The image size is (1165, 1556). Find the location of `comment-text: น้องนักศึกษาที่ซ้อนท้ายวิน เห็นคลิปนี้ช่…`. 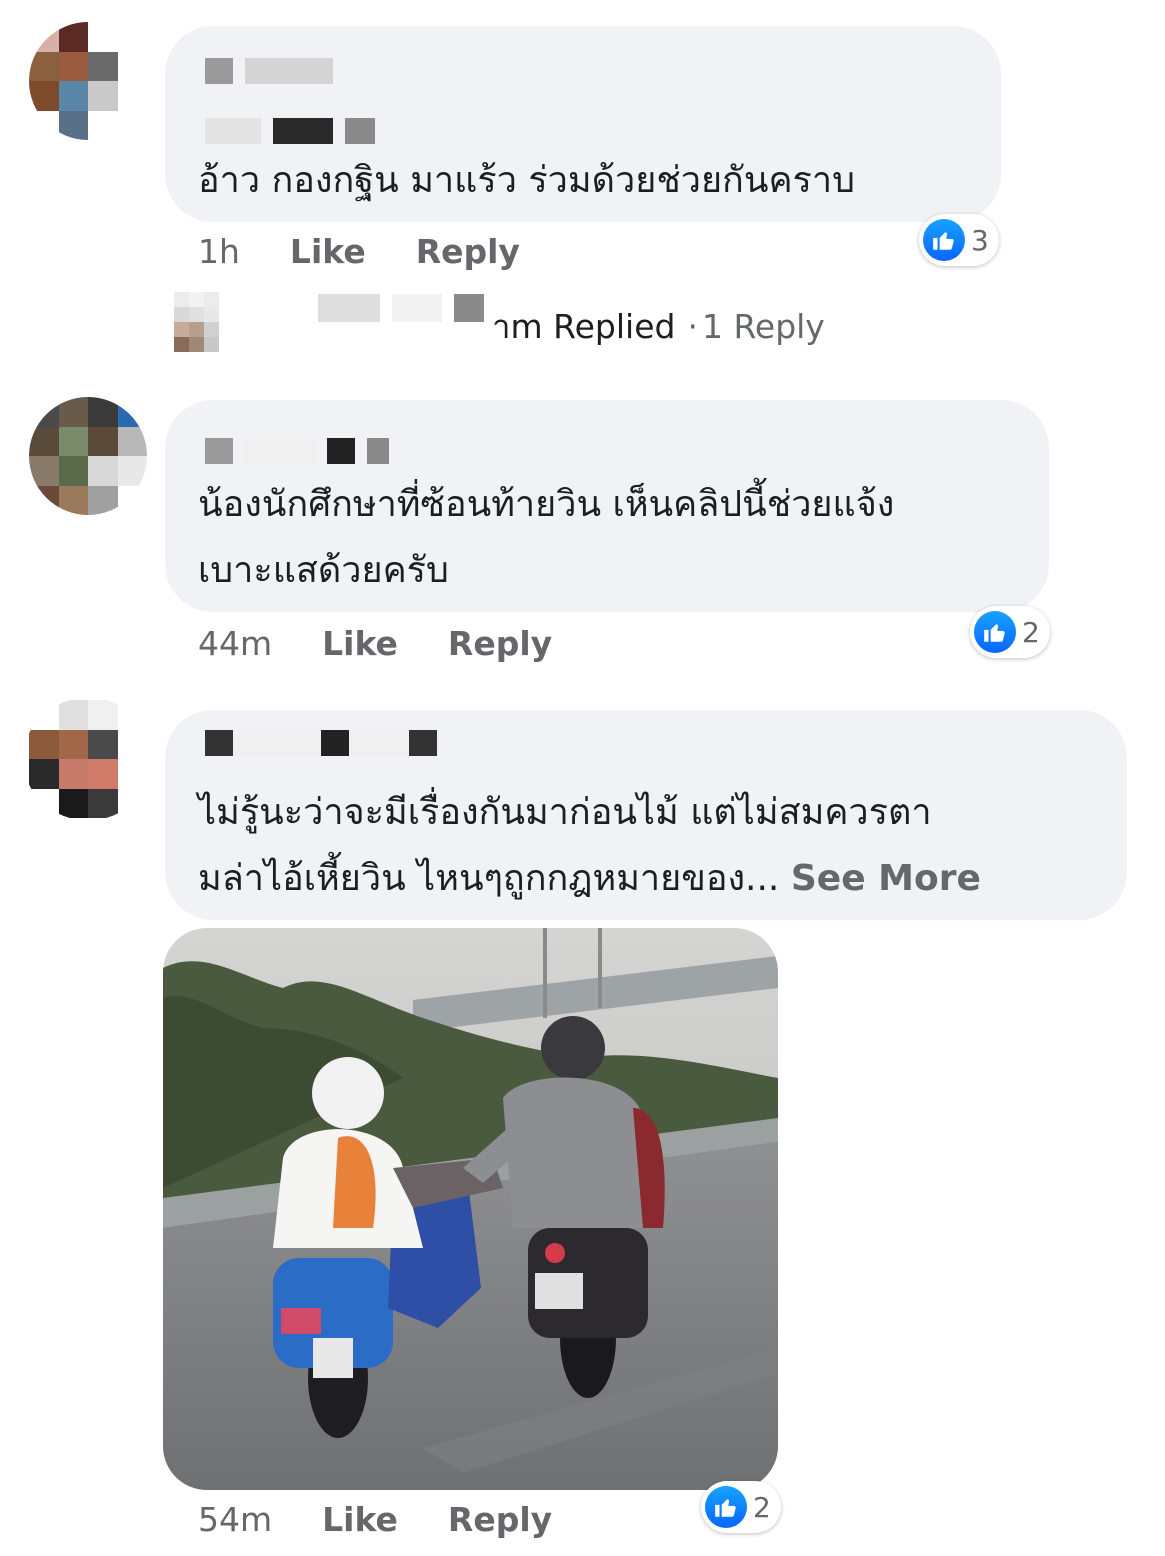

comment-text: น้องนักศึกษาที่ซ้อนท้ายวิน เห็นคลิปนี้ช่… is located at coordinates (546, 504).